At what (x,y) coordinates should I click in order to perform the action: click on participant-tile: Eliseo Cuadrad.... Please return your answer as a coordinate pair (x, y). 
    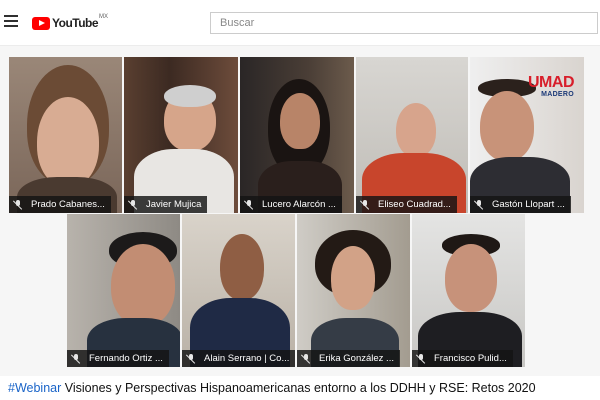
    Looking at the image, I should click on (412, 135).